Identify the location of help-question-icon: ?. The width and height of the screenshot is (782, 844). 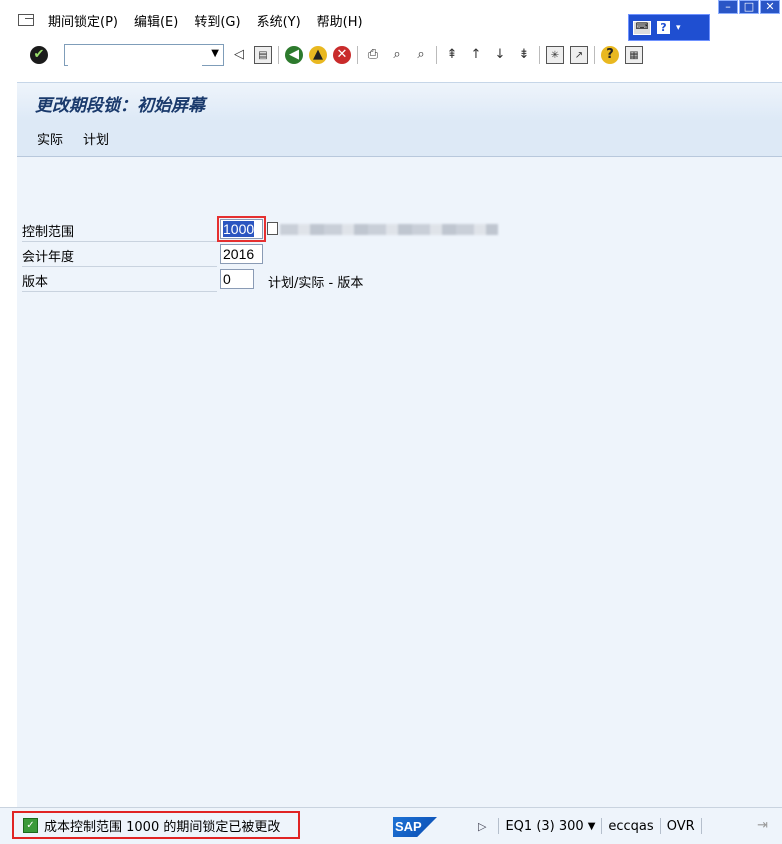
(663, 27).